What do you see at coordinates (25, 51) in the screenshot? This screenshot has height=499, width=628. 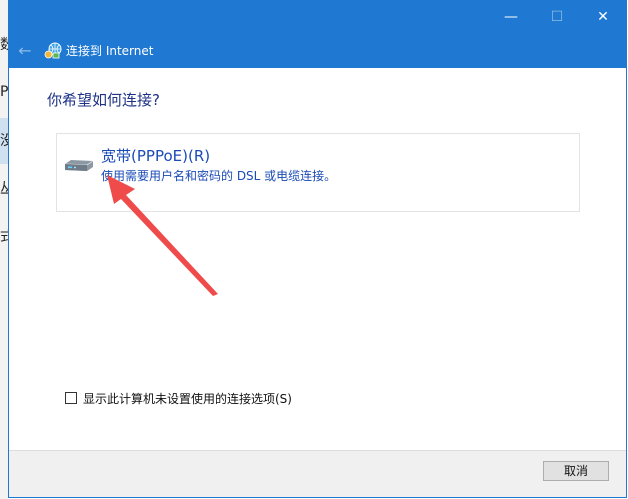 I see `back-arrow-icon: ←` at bounding box center [25, 51].